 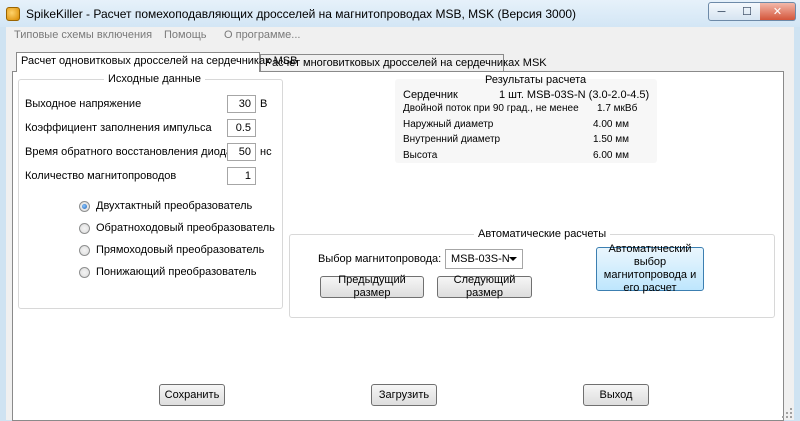 I want to click on save-label: Сохранить, so click(x=192, y=394).